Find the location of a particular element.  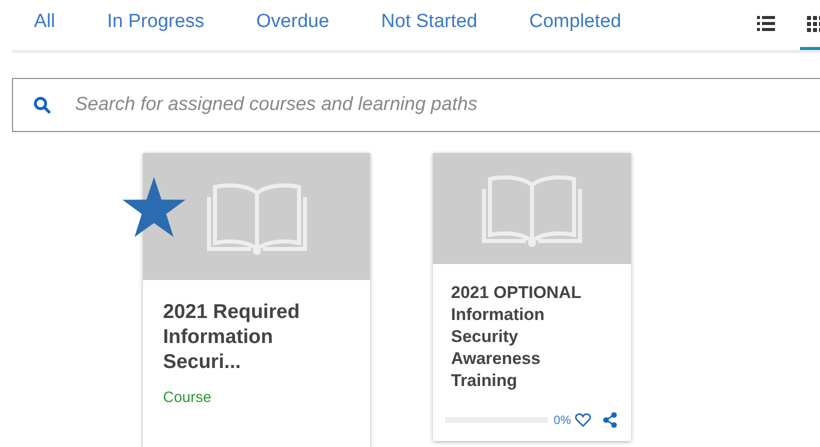

favorite-button is located at coordinates (583, 420).